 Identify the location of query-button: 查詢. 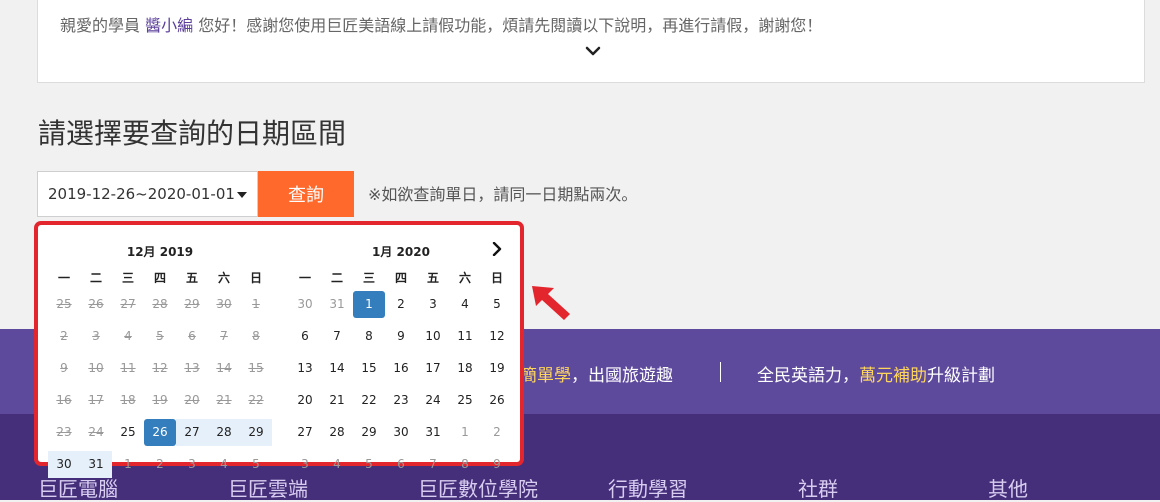
(306, 194).